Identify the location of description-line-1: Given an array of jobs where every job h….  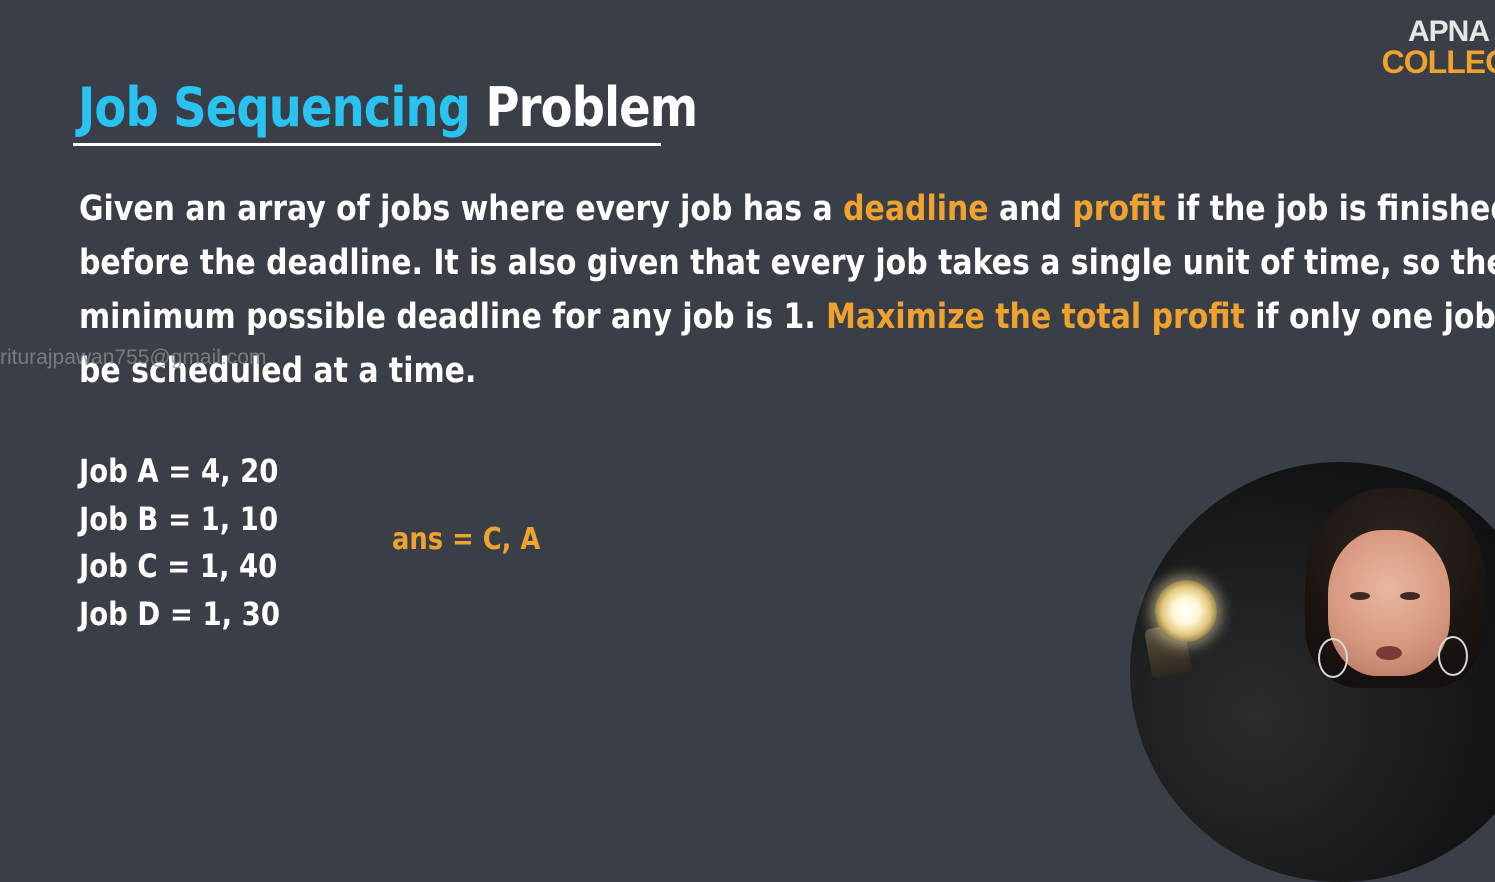
(787, 209).